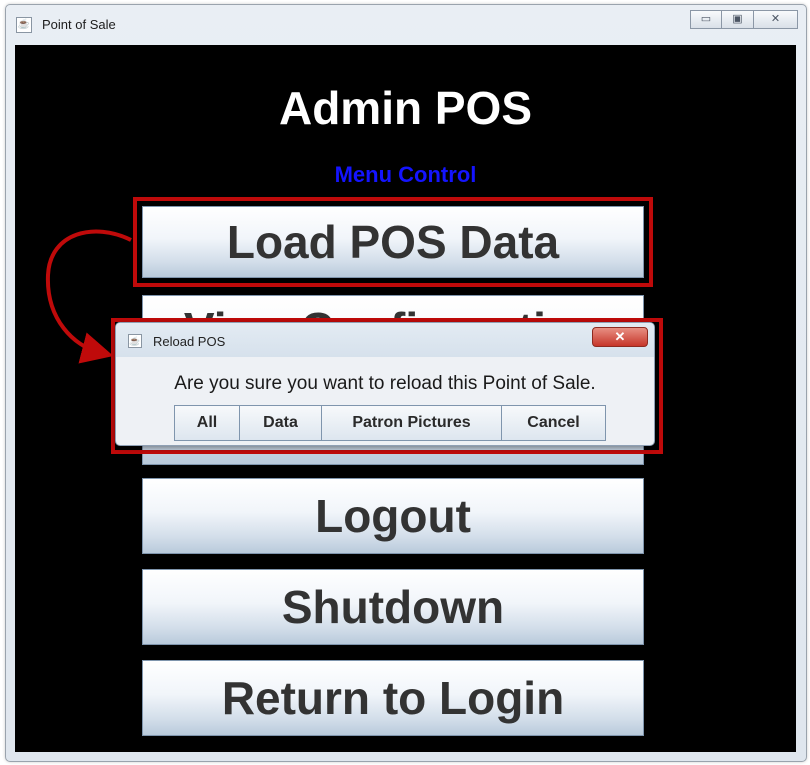  I want to click on cancel-button: Cancel, so click(554, 423).